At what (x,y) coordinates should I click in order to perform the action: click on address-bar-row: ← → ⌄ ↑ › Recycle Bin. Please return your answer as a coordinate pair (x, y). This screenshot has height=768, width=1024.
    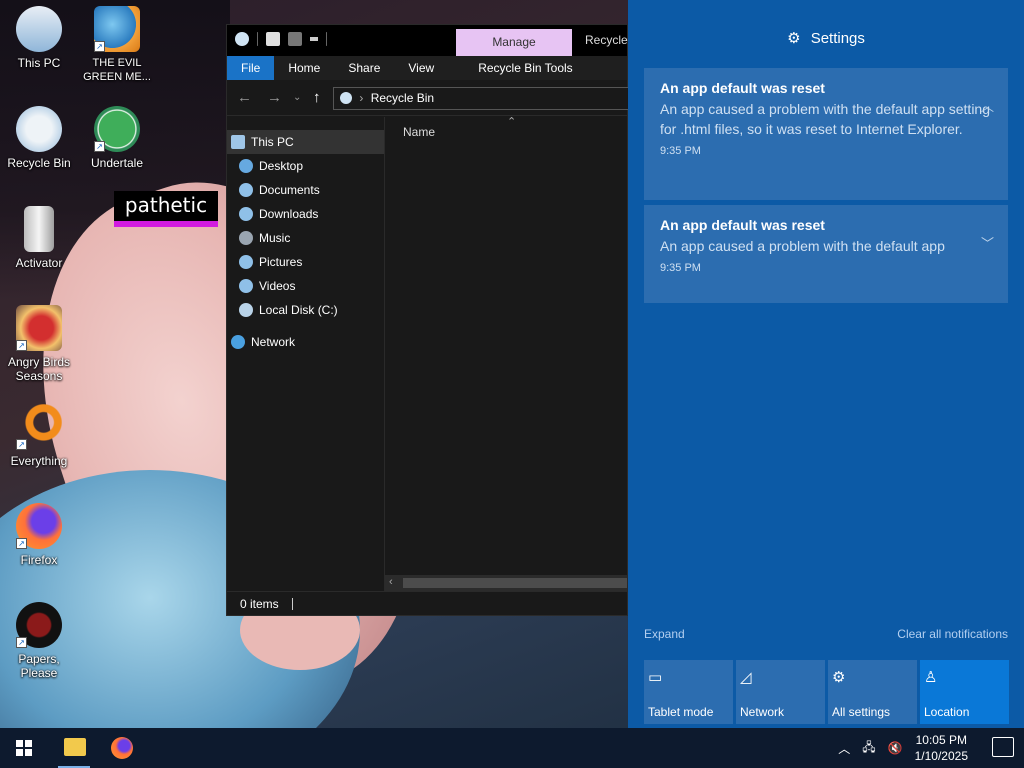
    Looking at the image, I should click on (430, 98).